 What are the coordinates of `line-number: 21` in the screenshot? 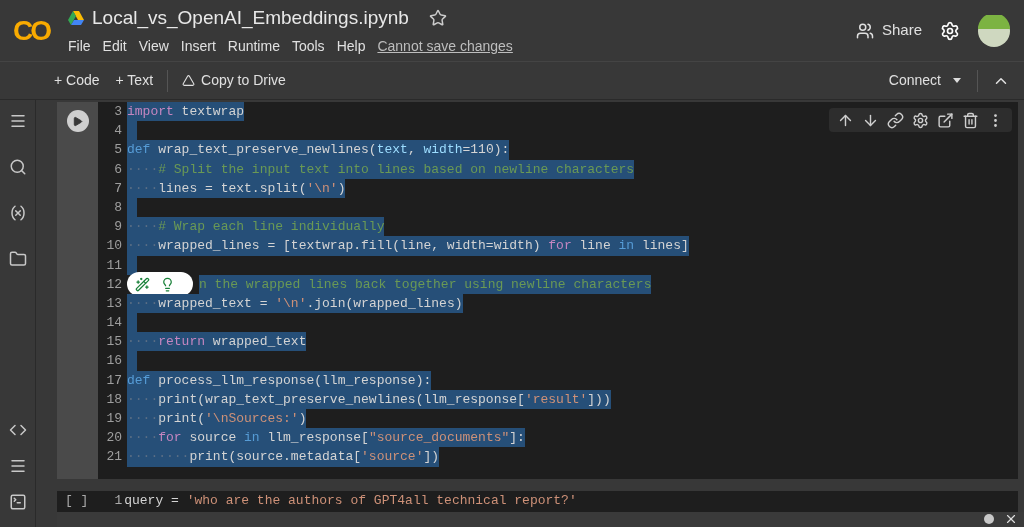 It's located at (113, 457).